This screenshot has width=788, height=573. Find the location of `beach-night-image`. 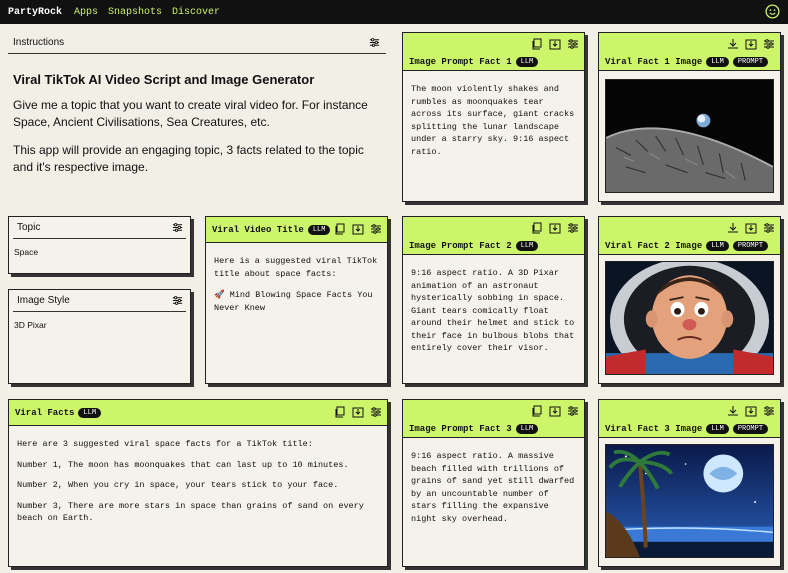

beach-night-image is located at coordinates (689, 501).